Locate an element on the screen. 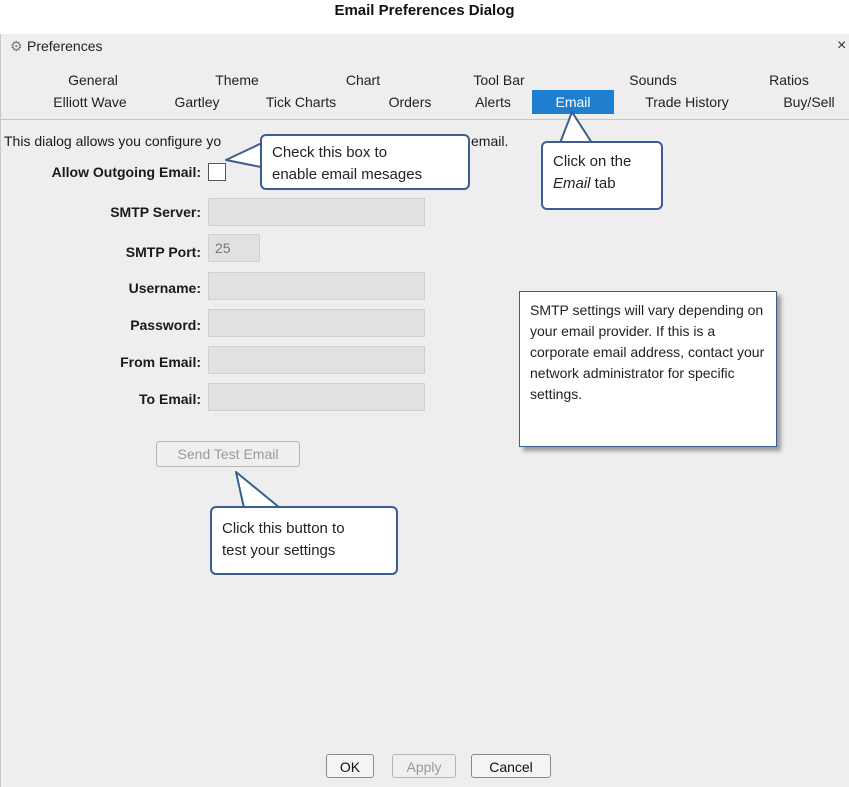 This screenshot has height=787, width=849. tab-callout-line1: Click on the is located at coordinates (592, 161).